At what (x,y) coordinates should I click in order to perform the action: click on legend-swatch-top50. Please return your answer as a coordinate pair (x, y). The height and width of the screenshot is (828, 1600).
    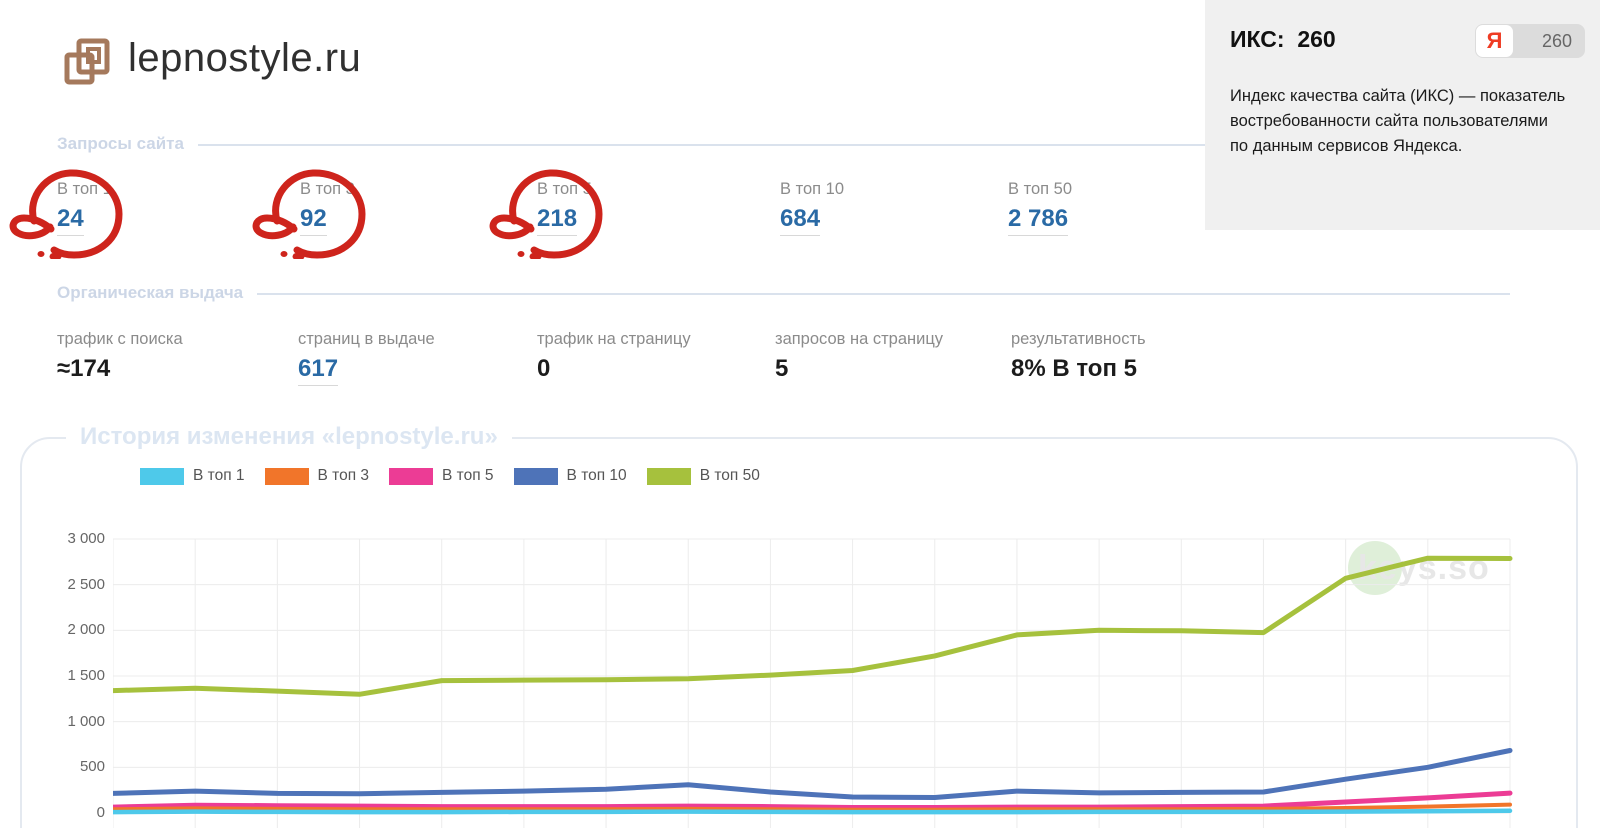
    Looking at the image, I should click on (668, 476).